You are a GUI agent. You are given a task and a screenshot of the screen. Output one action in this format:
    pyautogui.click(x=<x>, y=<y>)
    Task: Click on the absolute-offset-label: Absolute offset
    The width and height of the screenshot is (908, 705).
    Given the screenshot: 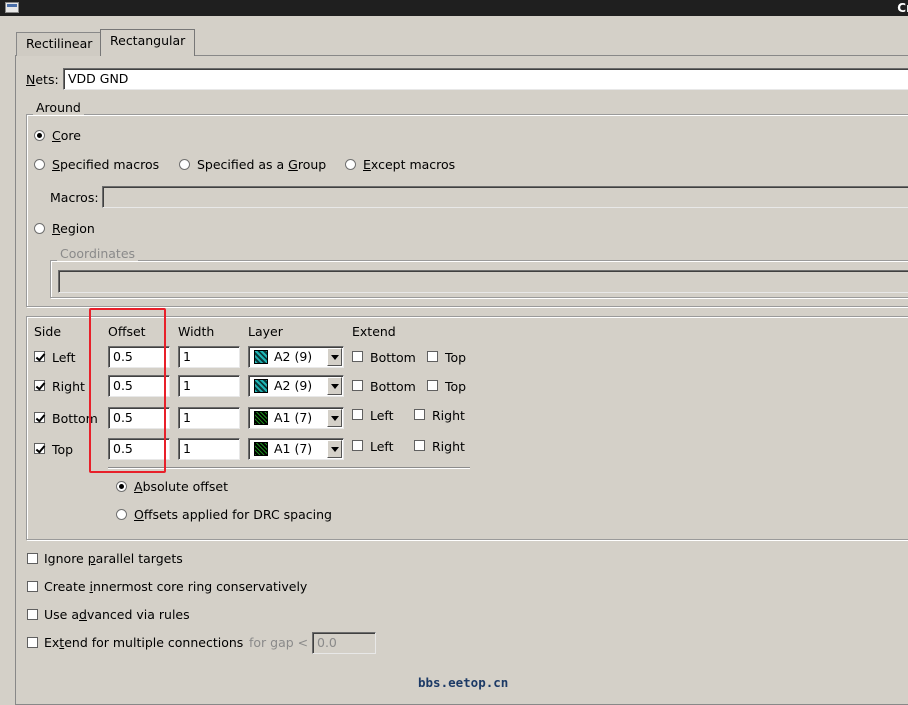 What is the action you would take?
    pyautogui.click(x=181, y=486)
    